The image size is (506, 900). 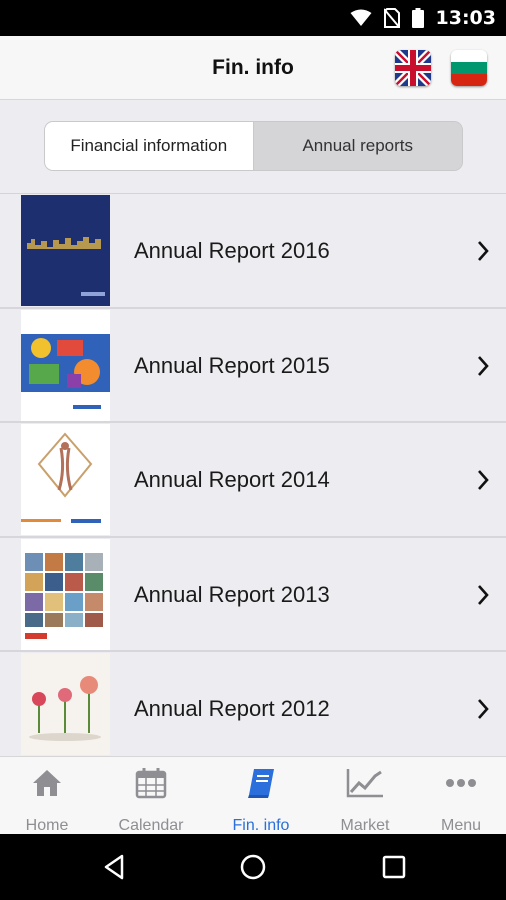 I want to click on report-cover-2014, so click(x=65, y=479).